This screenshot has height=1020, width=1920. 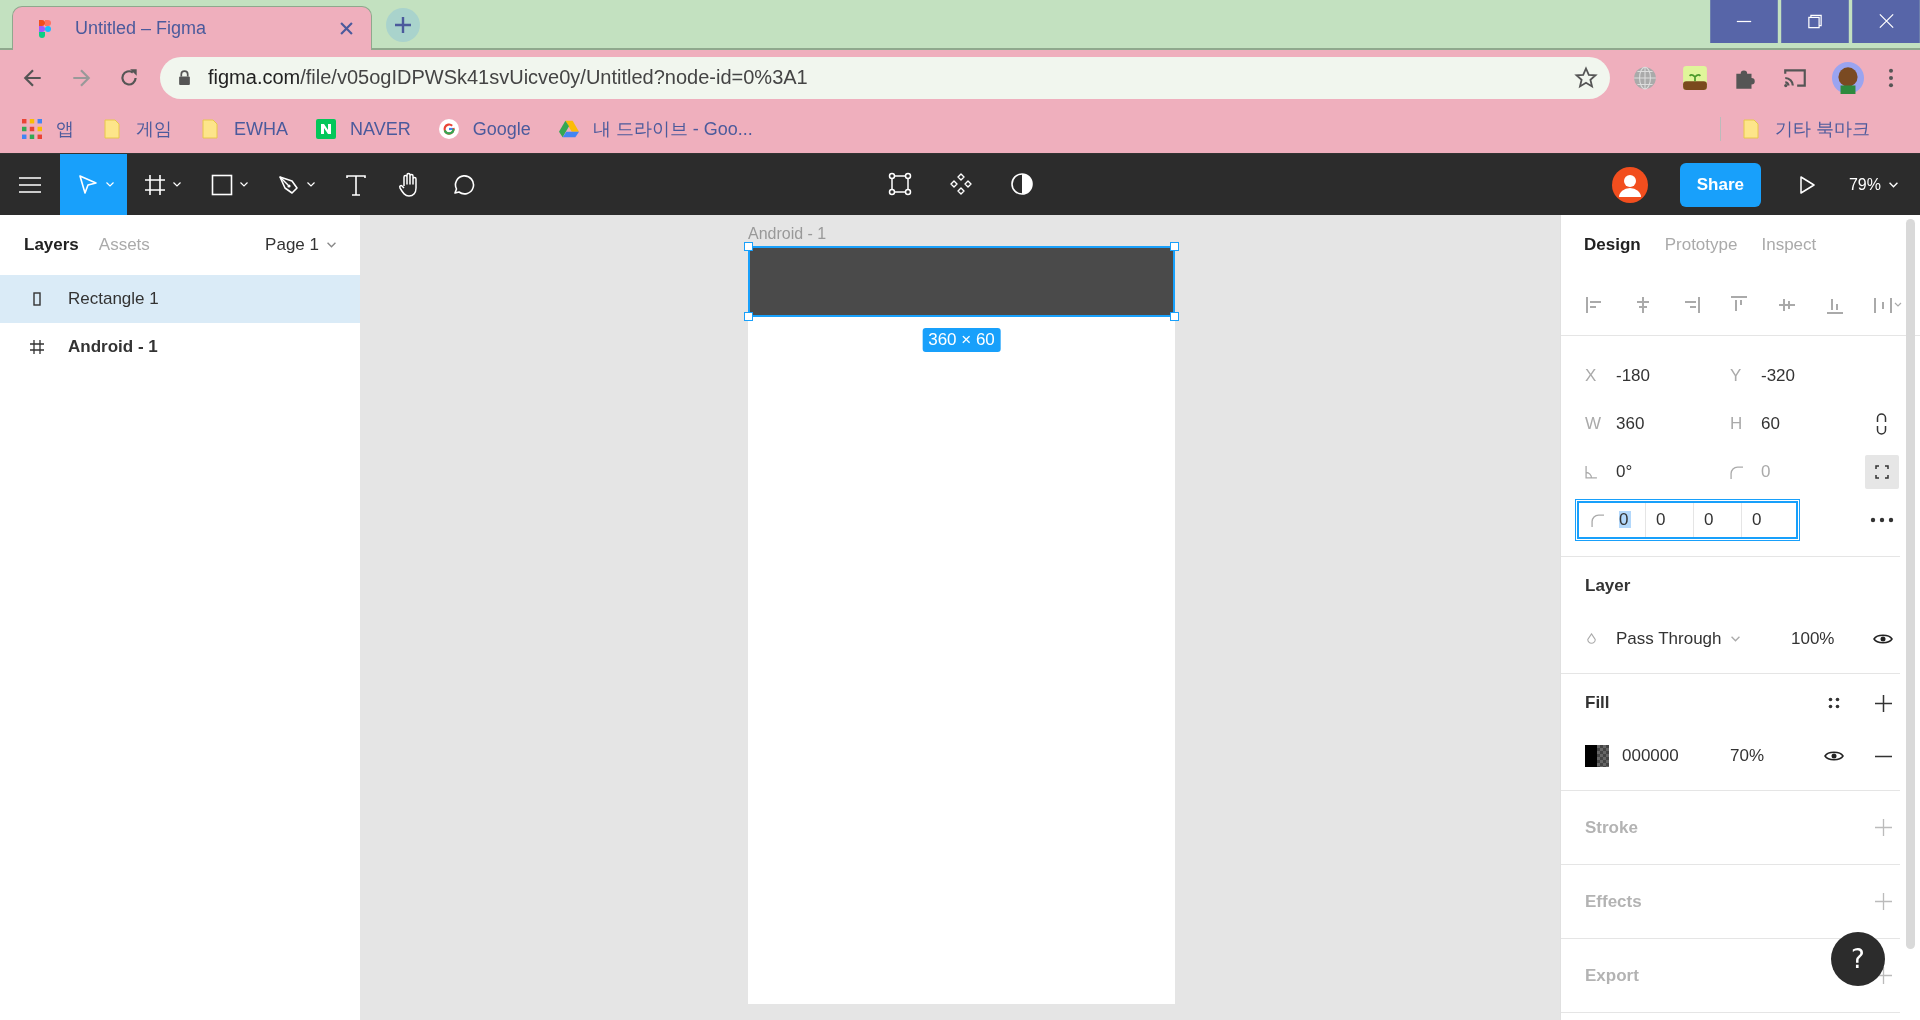 I want to click on square-icon, so click(x=222, y=184).